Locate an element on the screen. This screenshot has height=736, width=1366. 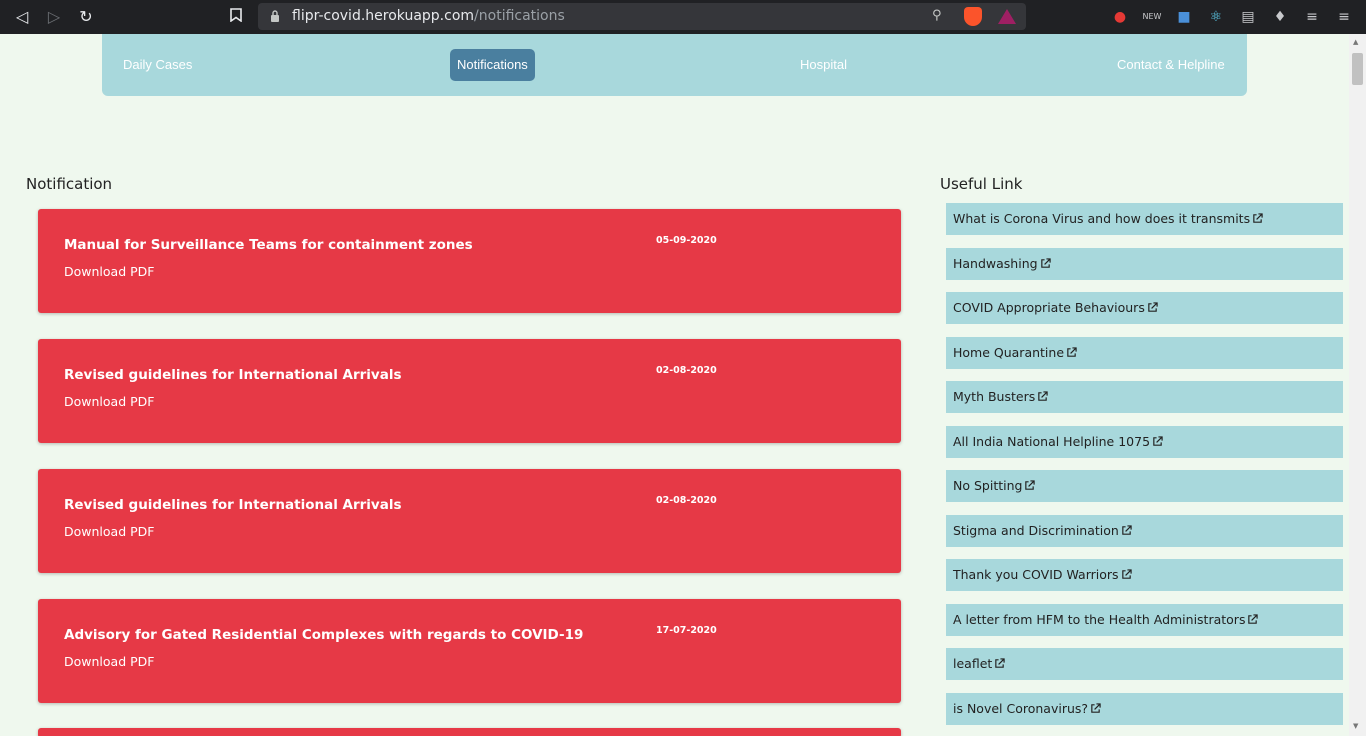
url-path: /notifications is located at coordinates (519, 16).